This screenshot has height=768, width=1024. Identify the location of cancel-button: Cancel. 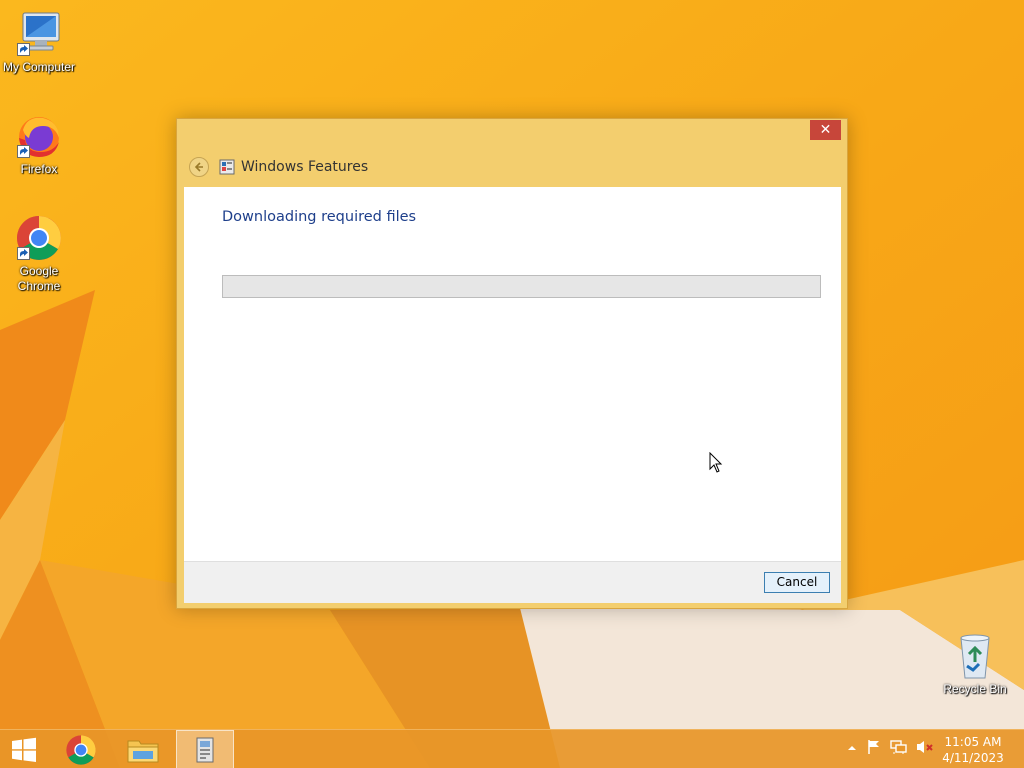
(797, 582).